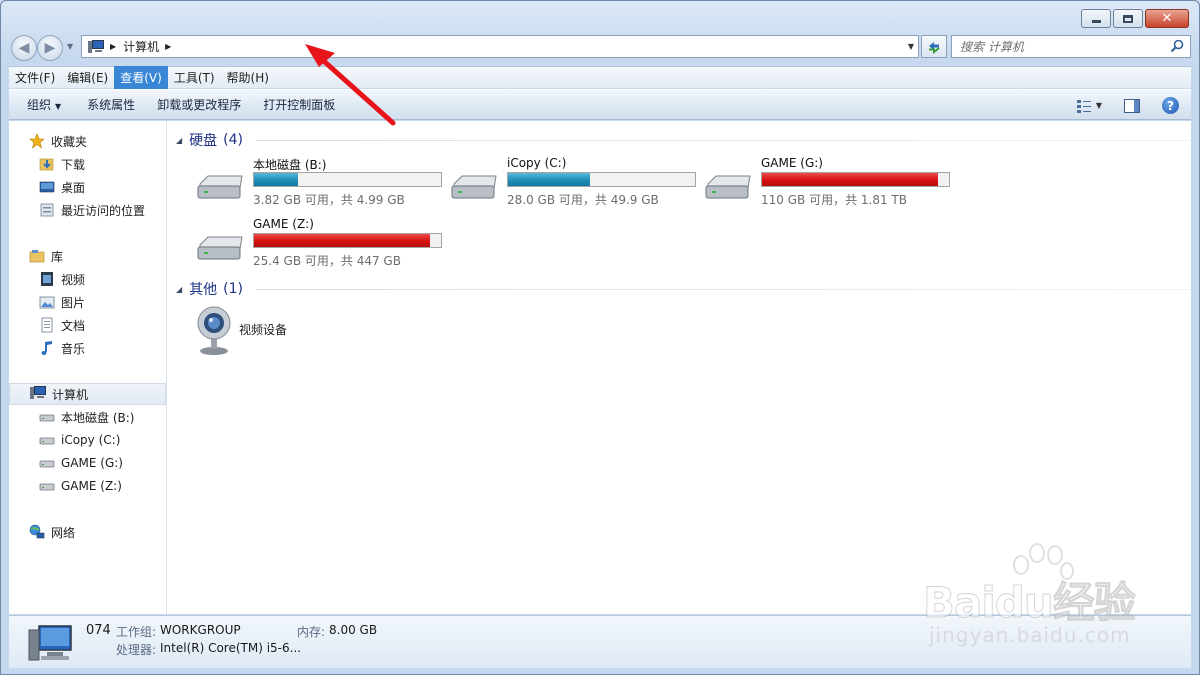 This screenshot has height=675, width=1200. What do you see at coordinates (141, 77) in the screenshot?
I see `menu-view: 查看(V)` at bounding box center [141, 77].